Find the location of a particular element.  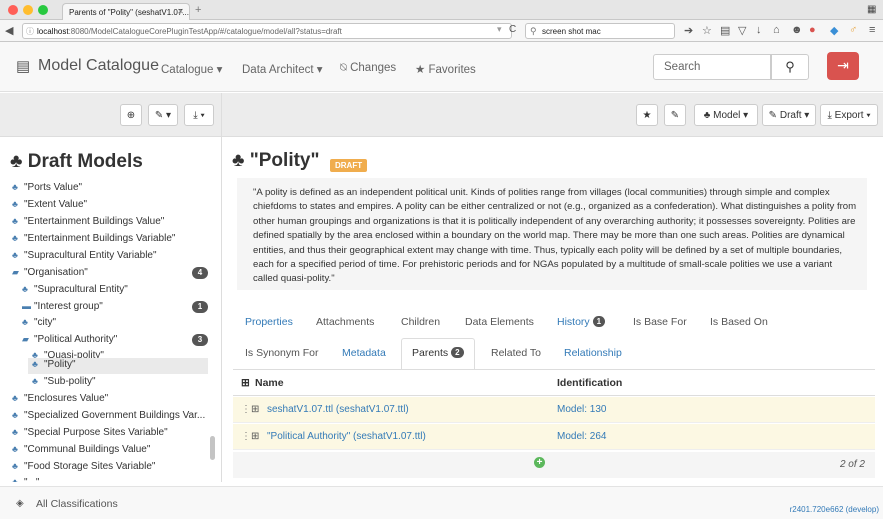

pencil-icon: ✎ is located at coordinates (159, 115).